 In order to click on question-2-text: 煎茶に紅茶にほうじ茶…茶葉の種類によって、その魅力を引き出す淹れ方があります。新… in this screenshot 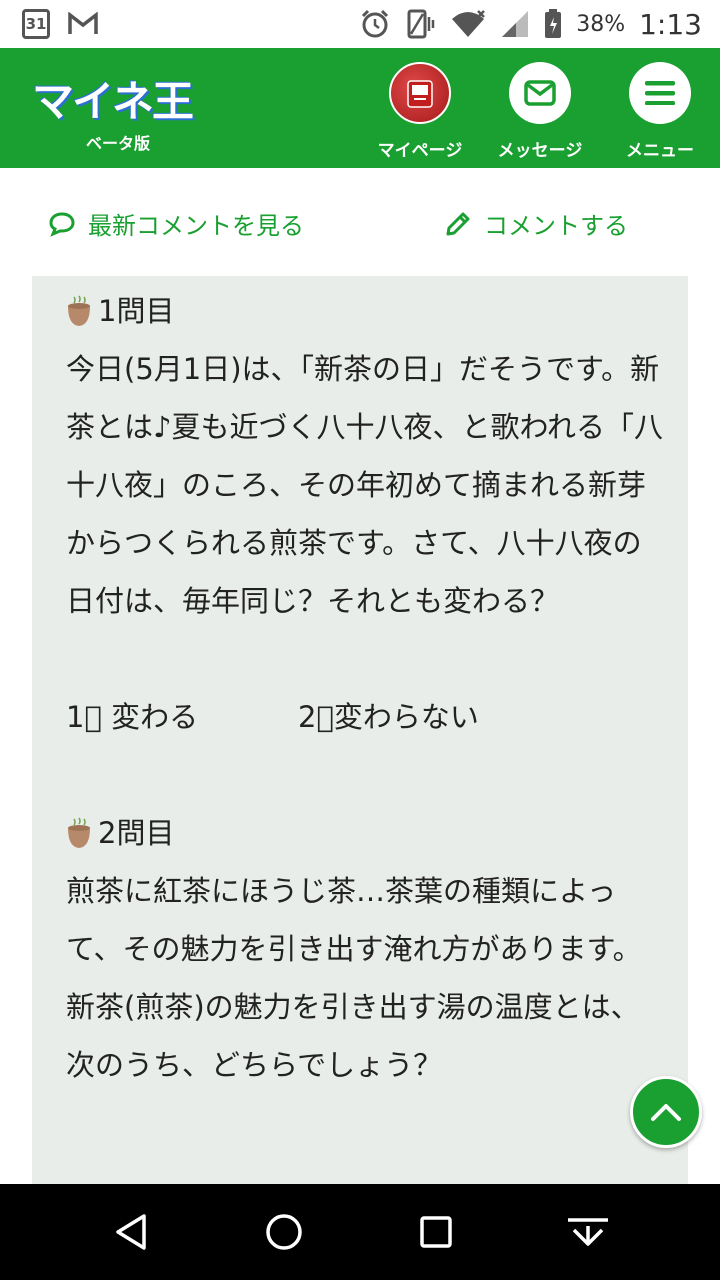, I will do `click(354, 978)`.